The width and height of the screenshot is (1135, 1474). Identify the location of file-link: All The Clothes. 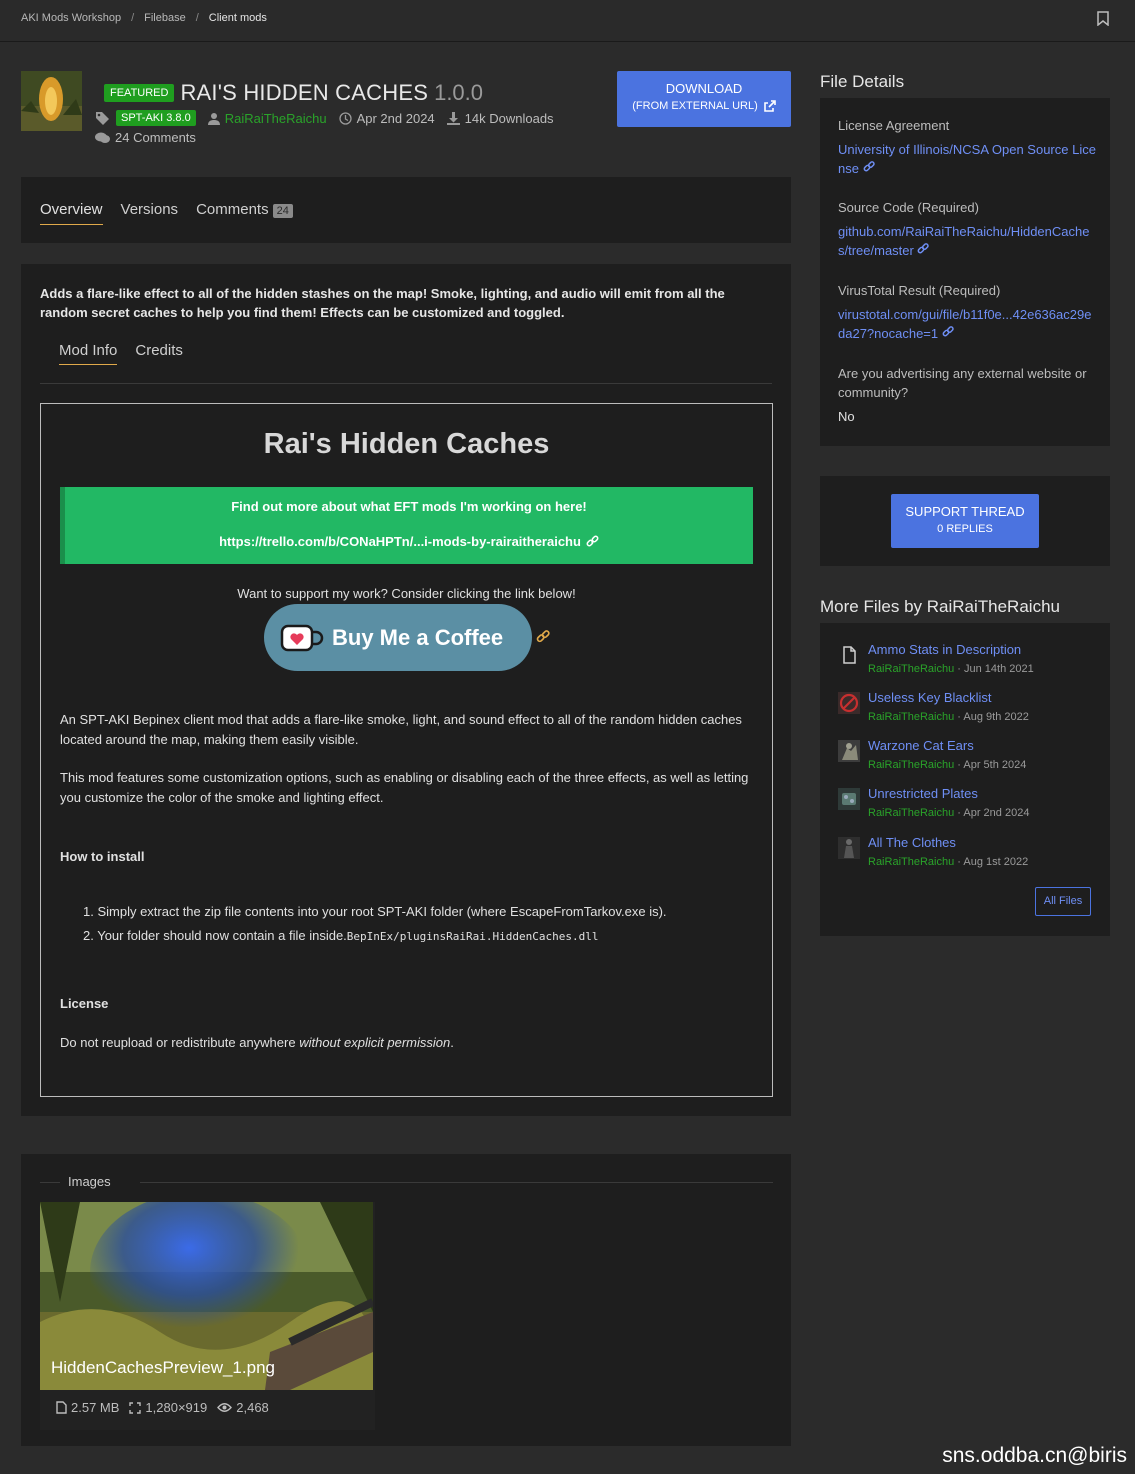
(912, 842).